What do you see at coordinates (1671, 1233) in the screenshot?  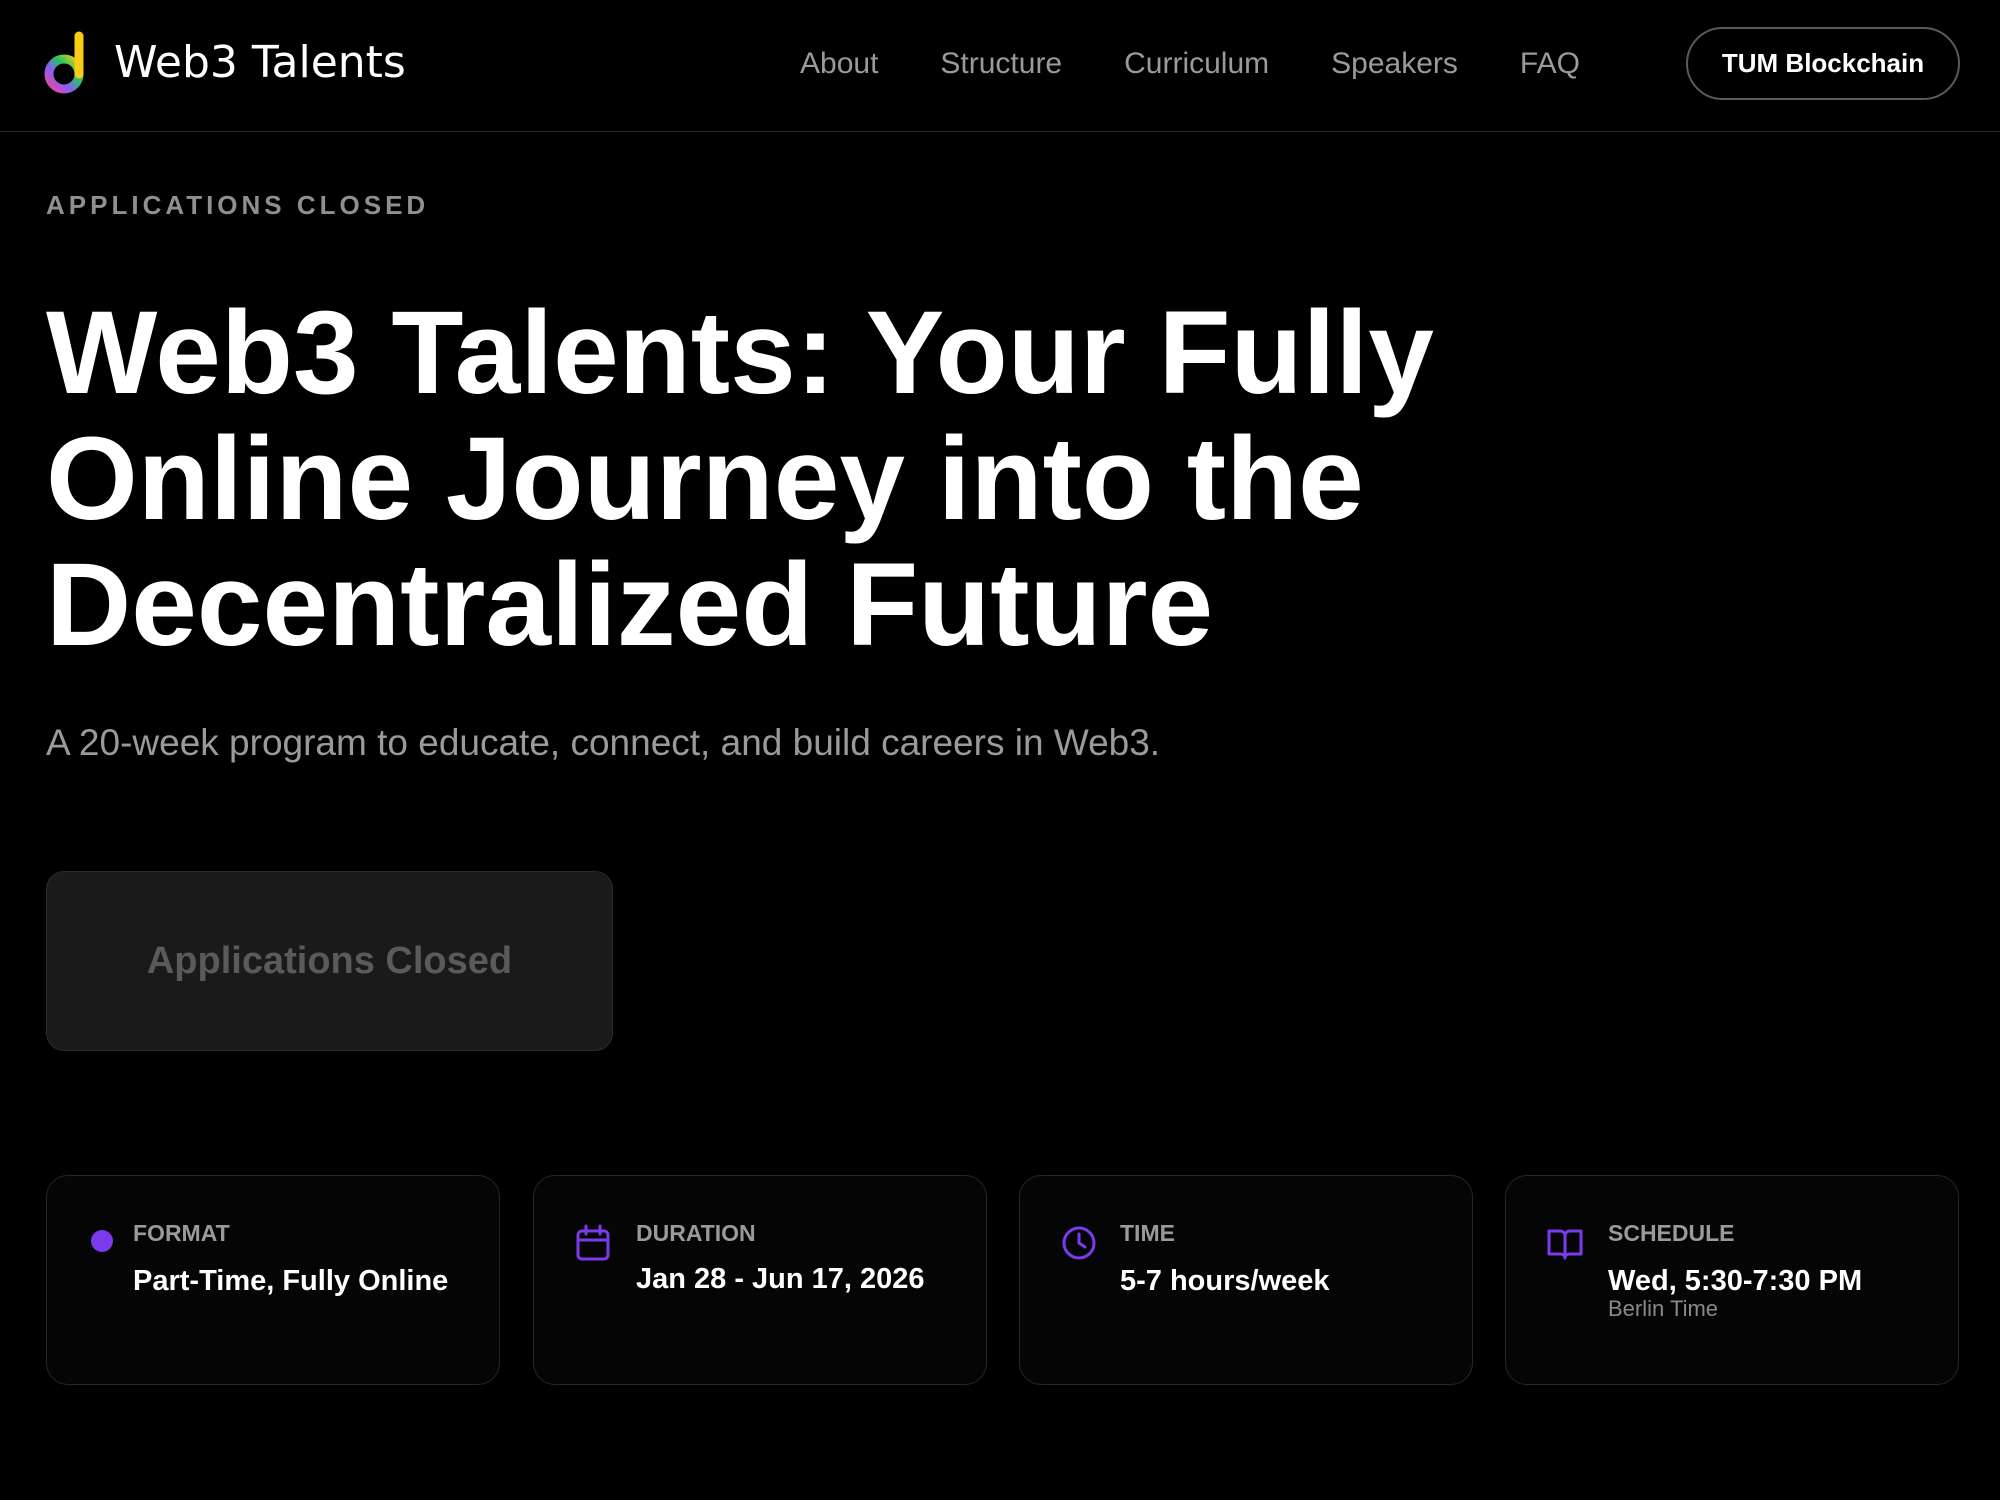 I see `card-label-schedule: SCHEDULE` at bounding box center [1671, 1233].